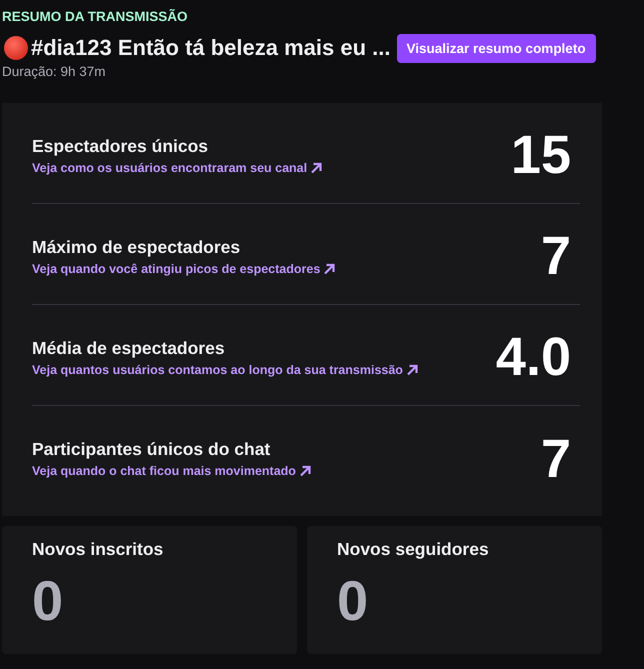 This screenshot has height=669, width=644. Describe the element at coordinates (413, 549) in the screenshot. I see `metric-label: Novos seguidores` at that location.